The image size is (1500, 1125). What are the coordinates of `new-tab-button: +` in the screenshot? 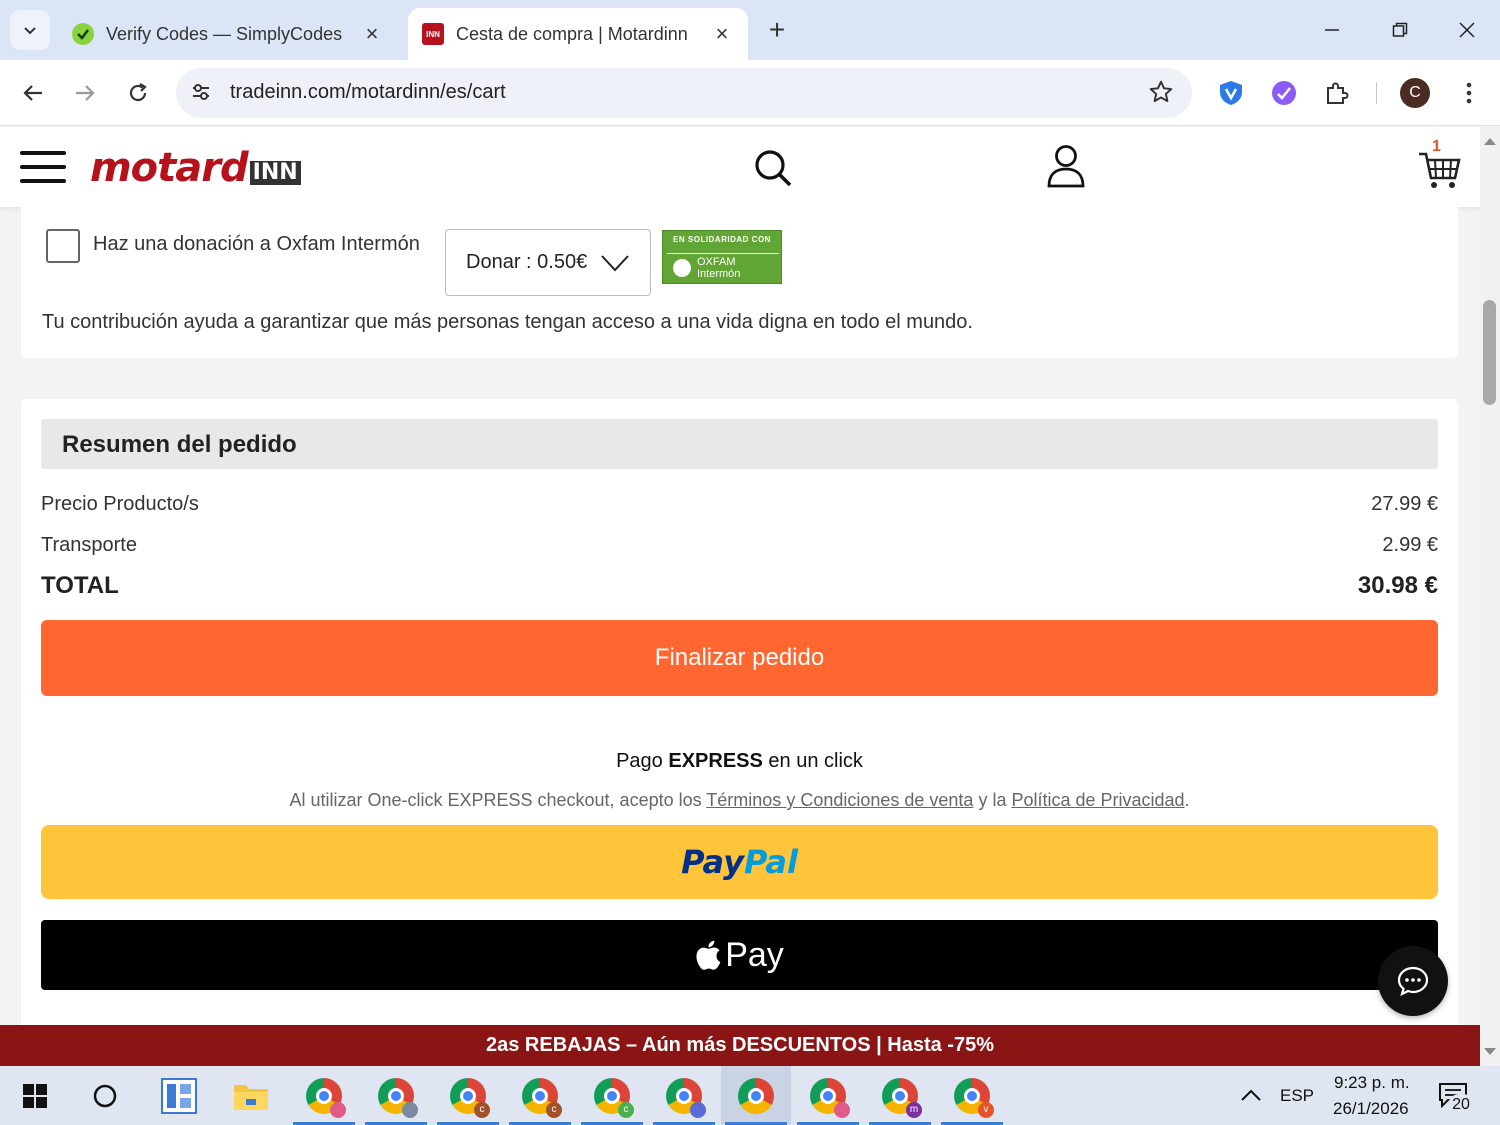 It's located at (777, 31).